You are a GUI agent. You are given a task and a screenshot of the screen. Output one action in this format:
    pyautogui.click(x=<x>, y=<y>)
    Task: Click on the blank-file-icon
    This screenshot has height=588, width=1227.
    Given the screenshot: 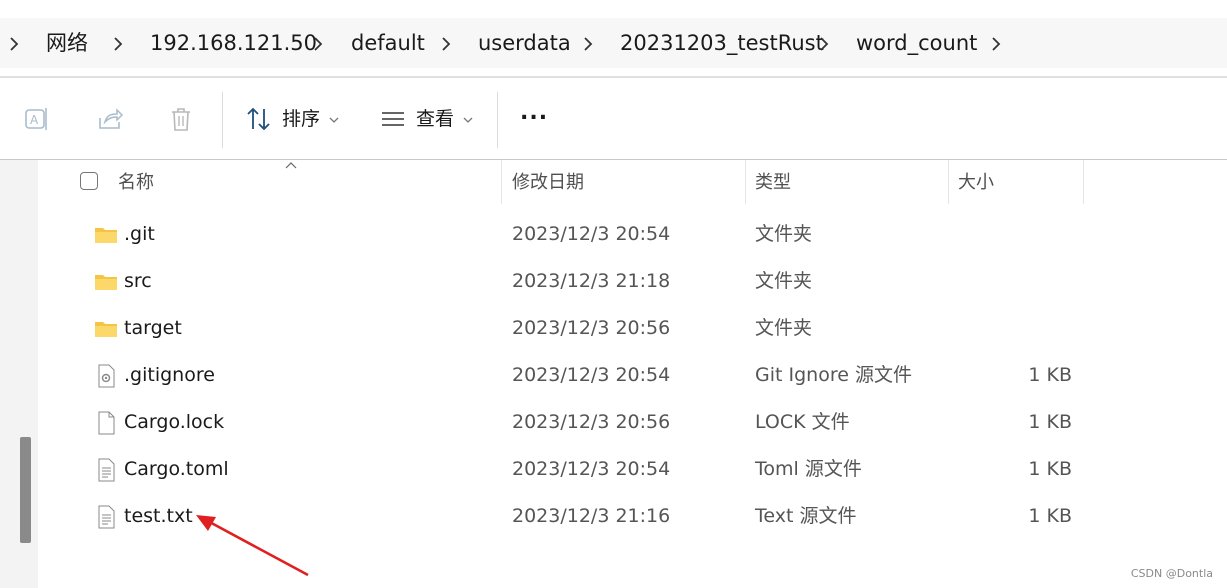 What is the action you would take?
    pyautogui.click(x=106, y=423)
    